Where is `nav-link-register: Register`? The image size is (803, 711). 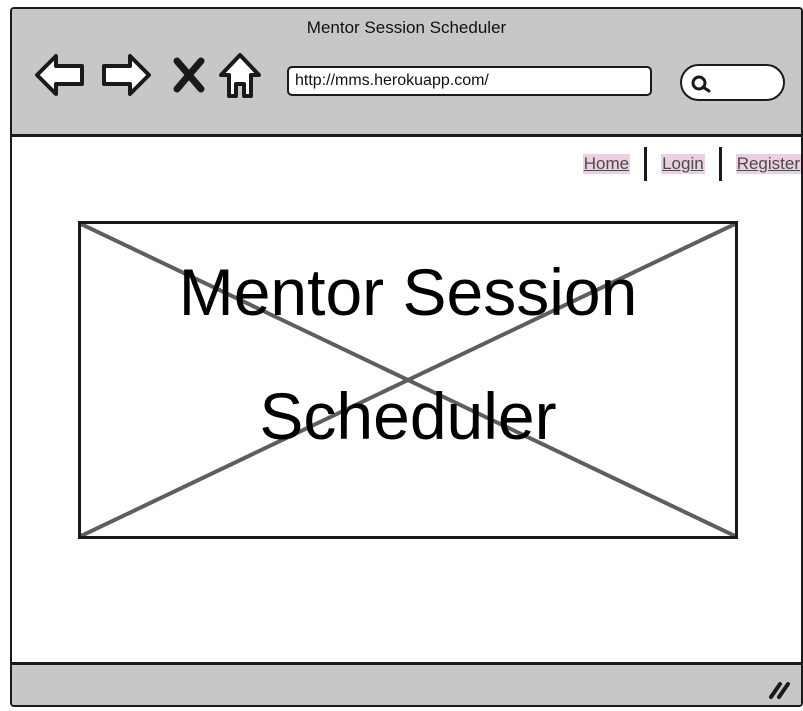 nav-link-register: Register is located at coordinates (768, 164).